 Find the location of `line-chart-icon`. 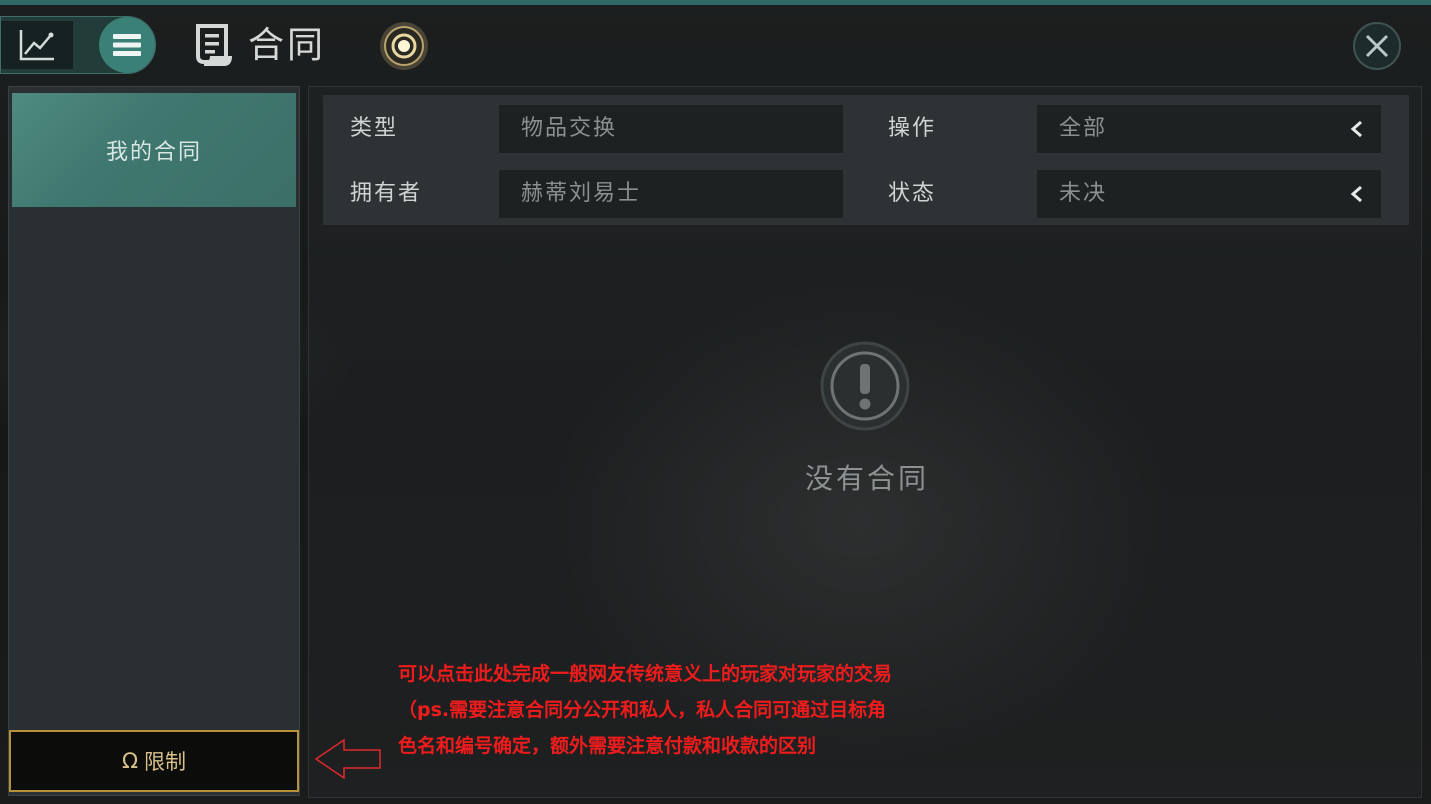

line-chart-icon is located at coordinates (36, 45).